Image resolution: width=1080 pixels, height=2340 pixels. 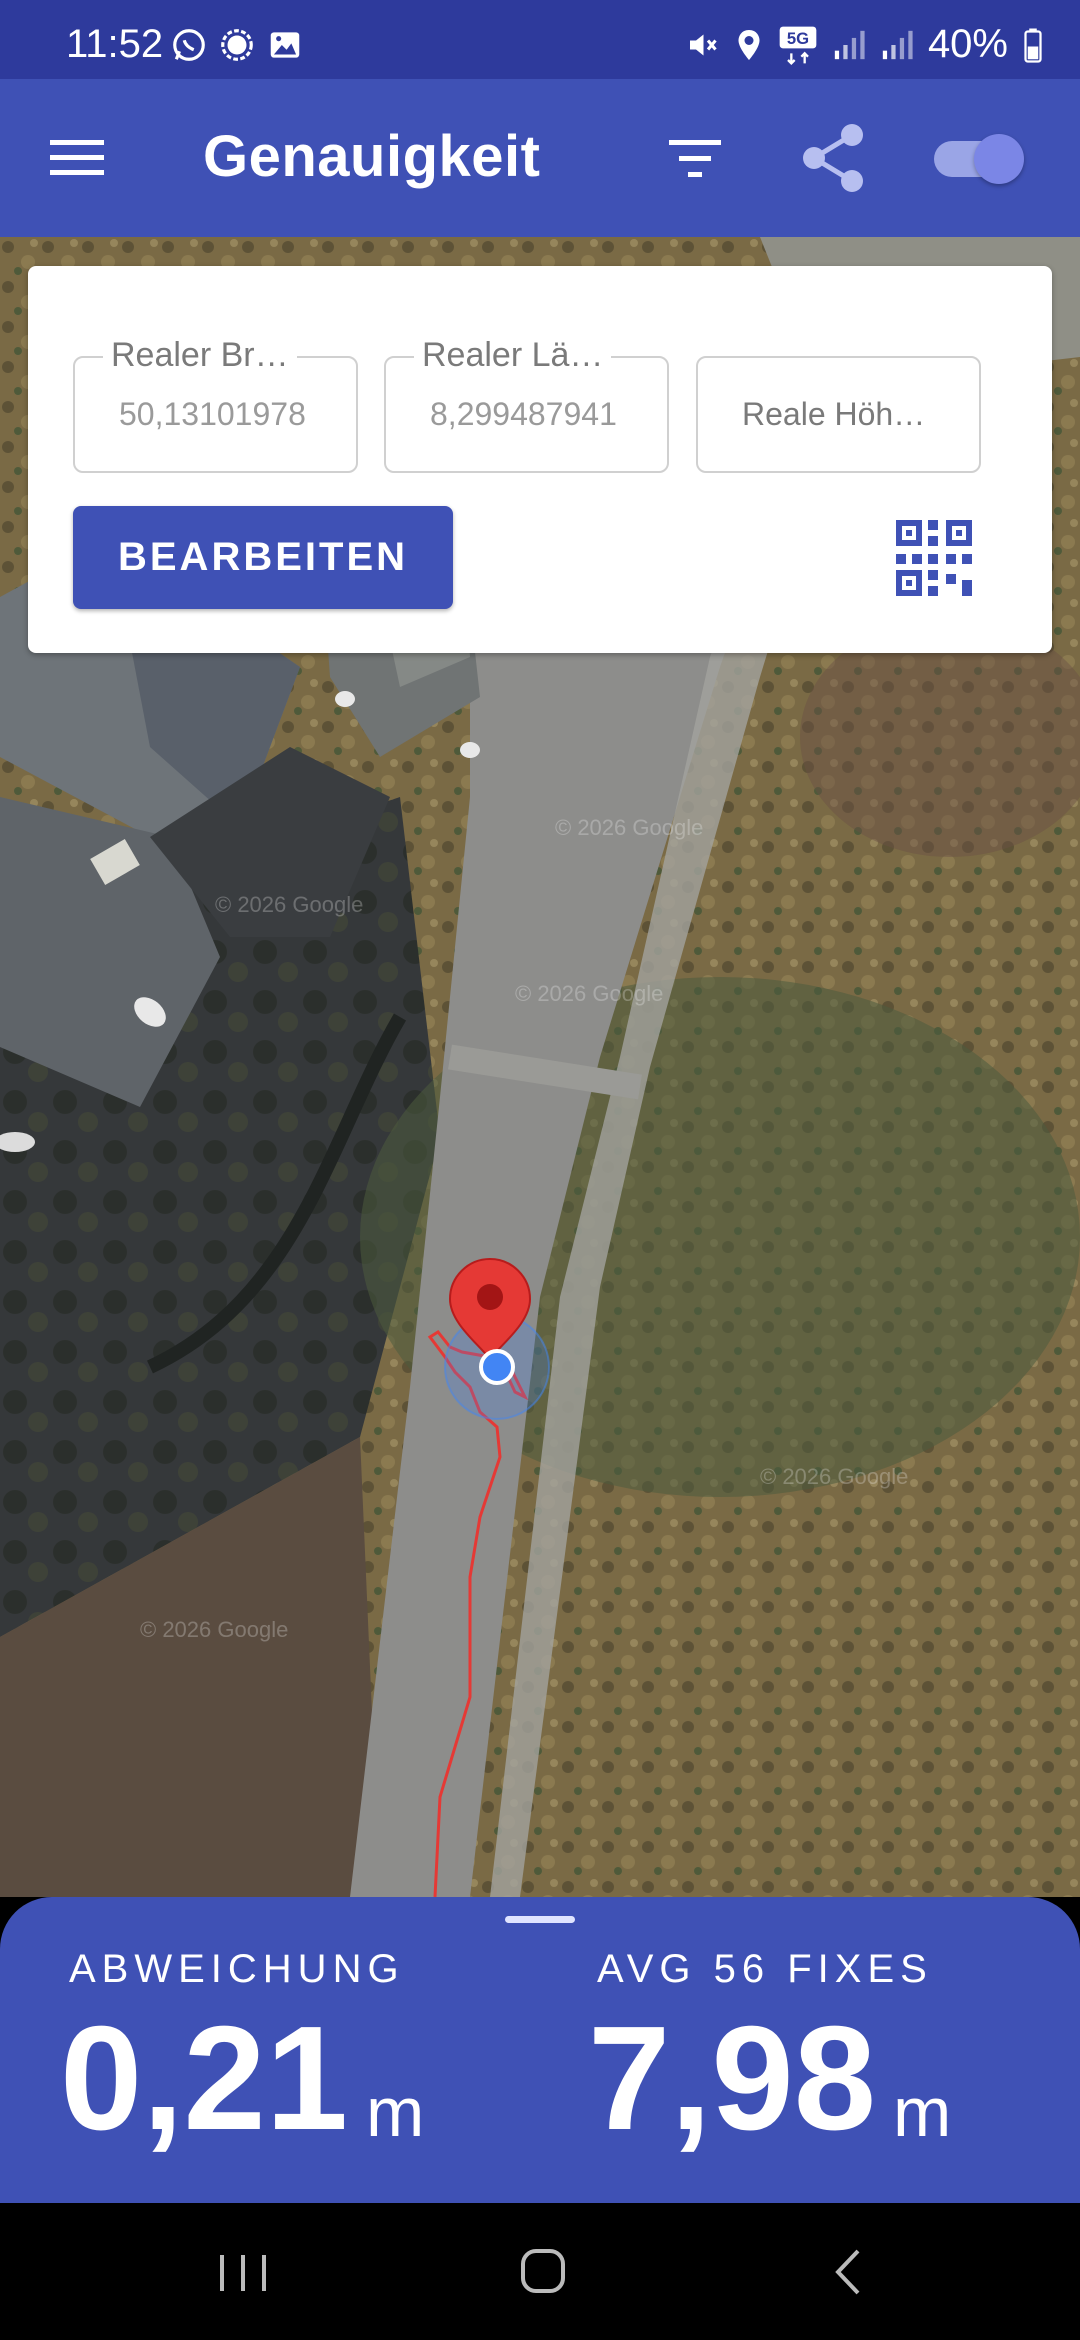 What do you see at coordinates (237, 1969) in the screenshot?
I see `deviation-label: ABWEICHUNG` at bounding box center [237, 1969].